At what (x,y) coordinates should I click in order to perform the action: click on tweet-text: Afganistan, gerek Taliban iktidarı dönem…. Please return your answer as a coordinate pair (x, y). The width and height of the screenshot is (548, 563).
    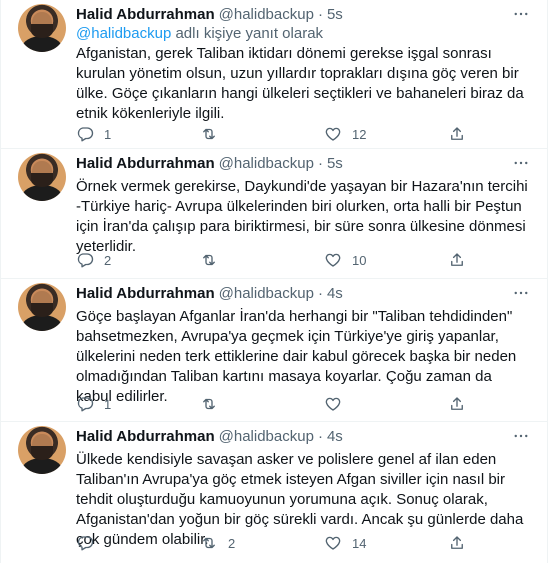
    Looking at the image, I should click on (300, 83).